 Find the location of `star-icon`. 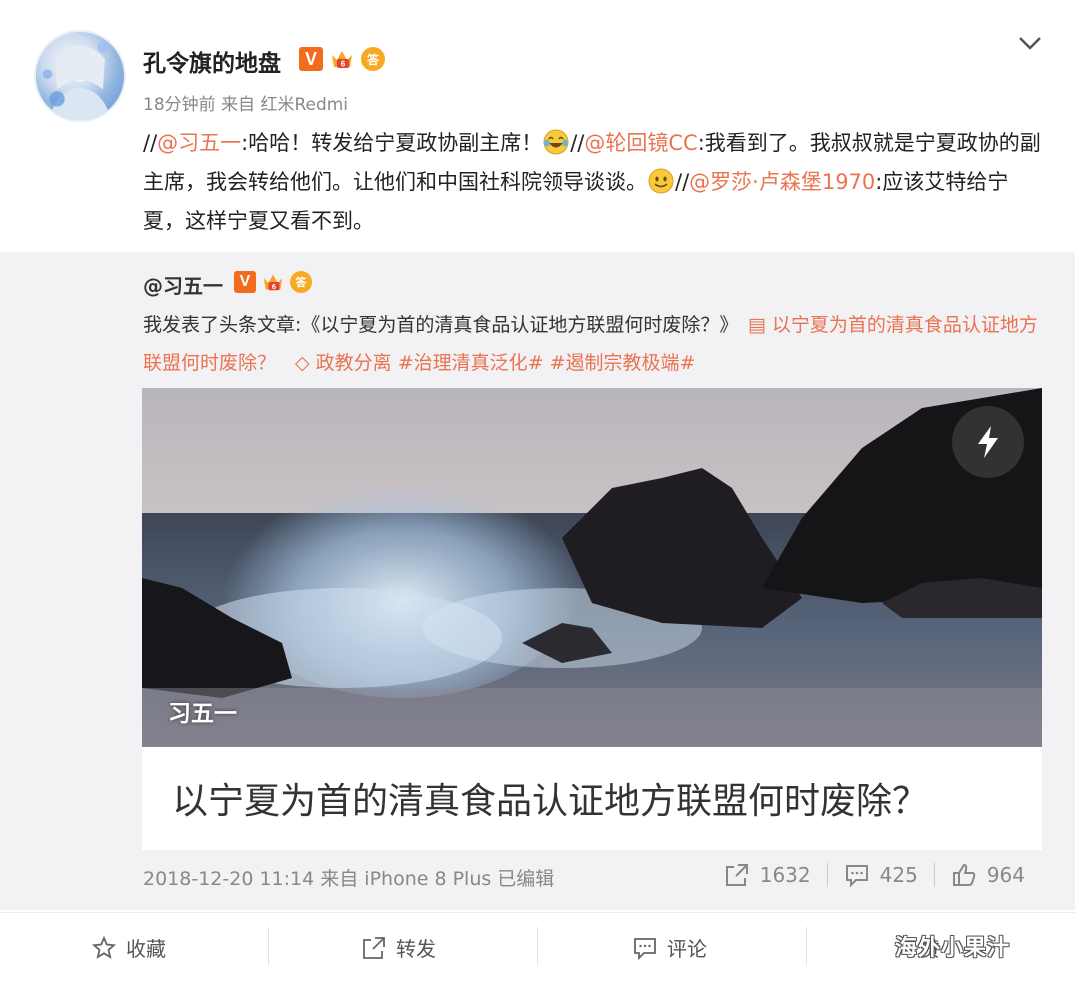

star-icon is located at coordinates (104, 947).